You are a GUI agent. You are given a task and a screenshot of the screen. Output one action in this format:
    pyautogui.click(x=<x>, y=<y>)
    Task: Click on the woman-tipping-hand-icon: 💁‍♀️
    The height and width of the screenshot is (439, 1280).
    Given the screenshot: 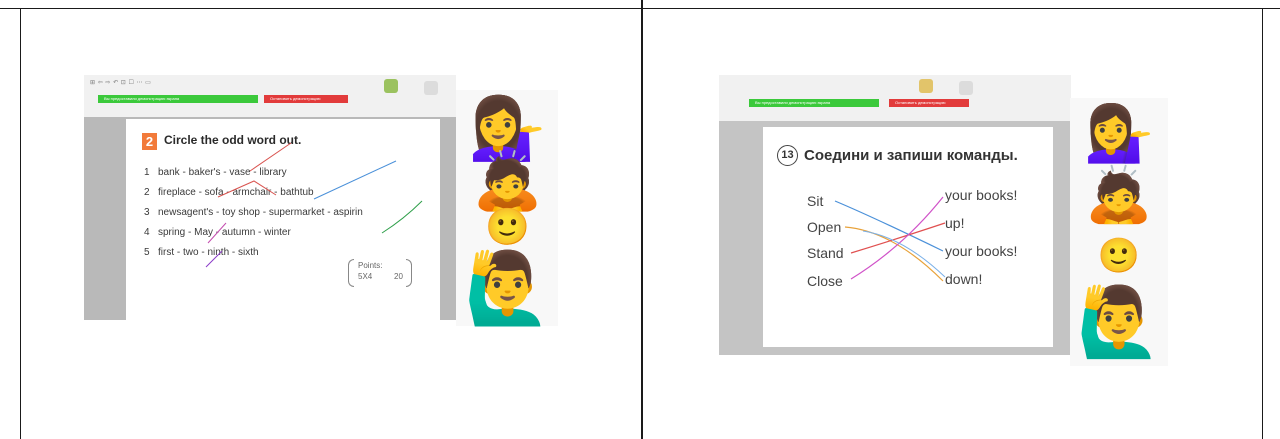 What is the action you would take?
    pyautogui.click(x=1119, y=132)
    